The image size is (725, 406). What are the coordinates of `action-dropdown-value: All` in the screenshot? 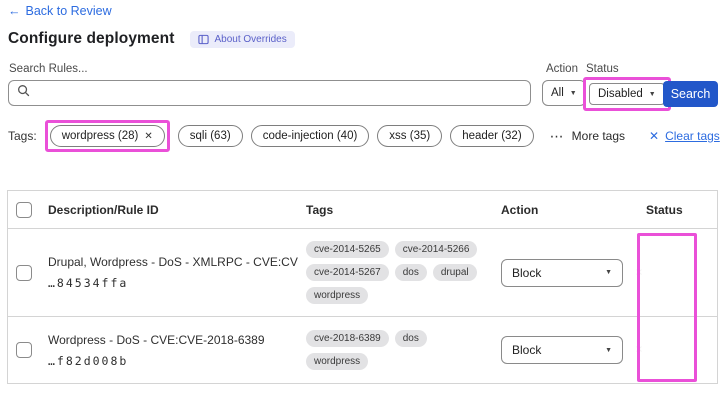 It's located at (557, 93).